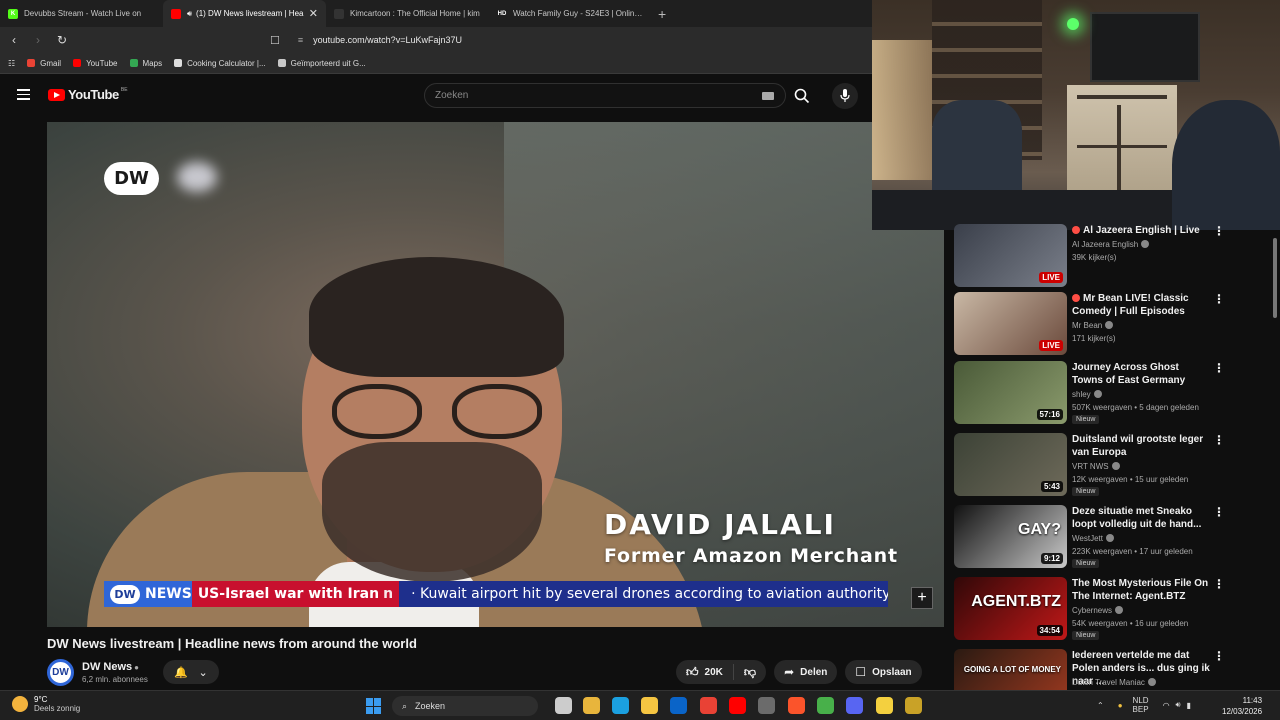 This screenshot has height=720, width=1280. I want to click on dislike-button: 👎︎, so click(750, 672).